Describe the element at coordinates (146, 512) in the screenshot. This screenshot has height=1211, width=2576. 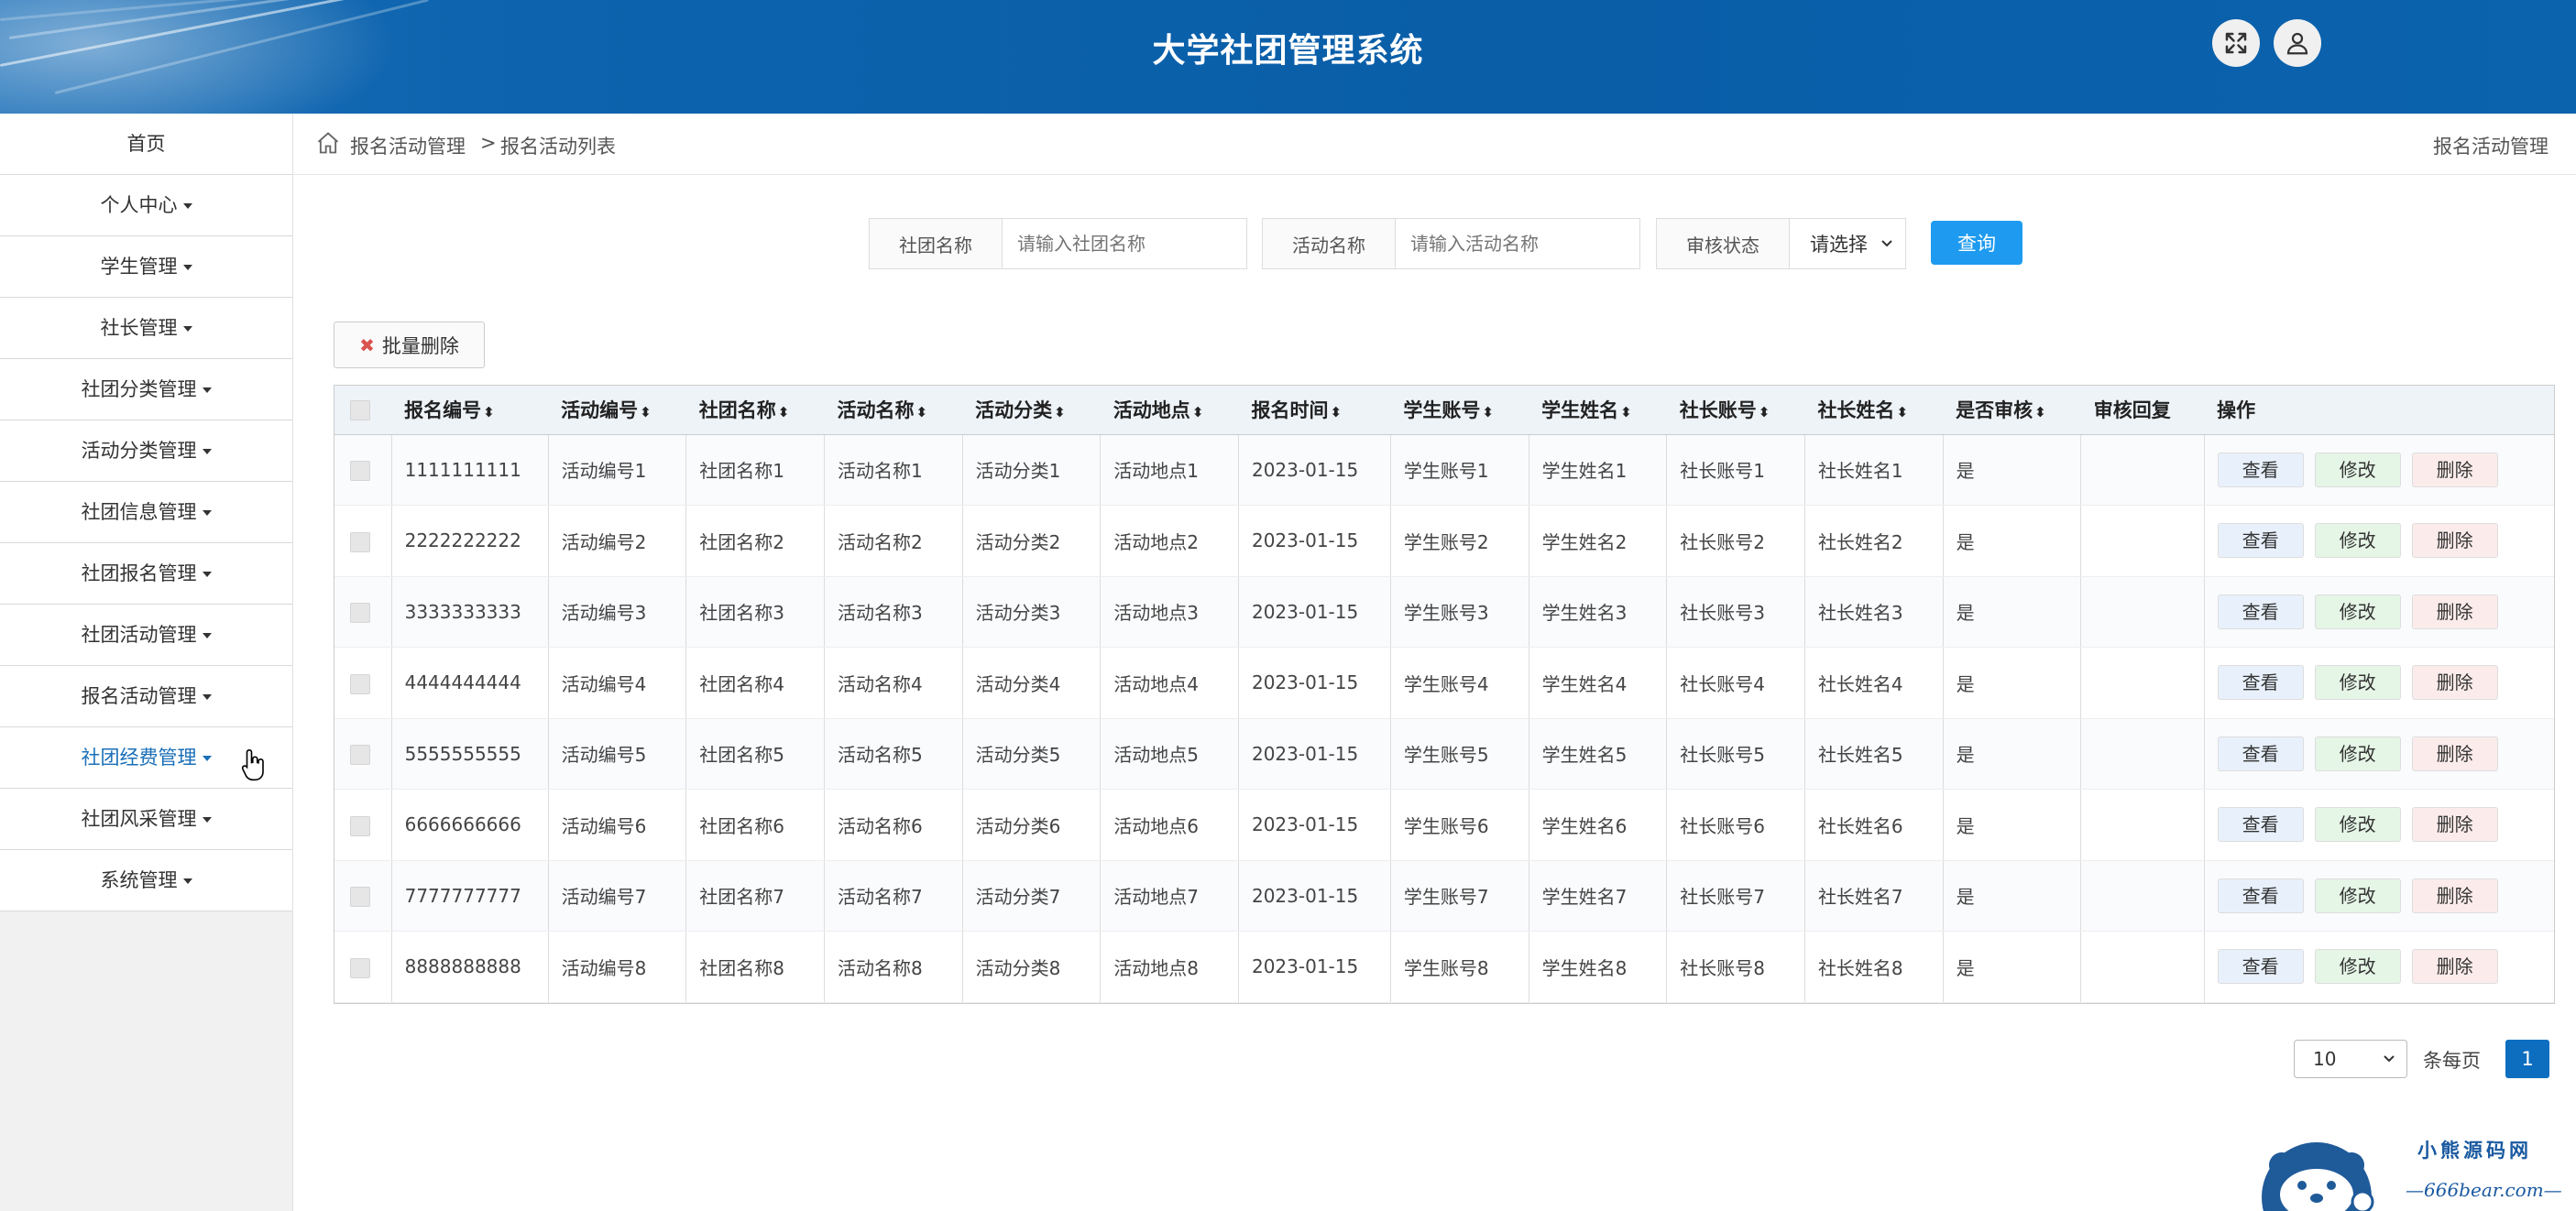
I see `sidebar-item-club-info: 社团信息管理` at that location.